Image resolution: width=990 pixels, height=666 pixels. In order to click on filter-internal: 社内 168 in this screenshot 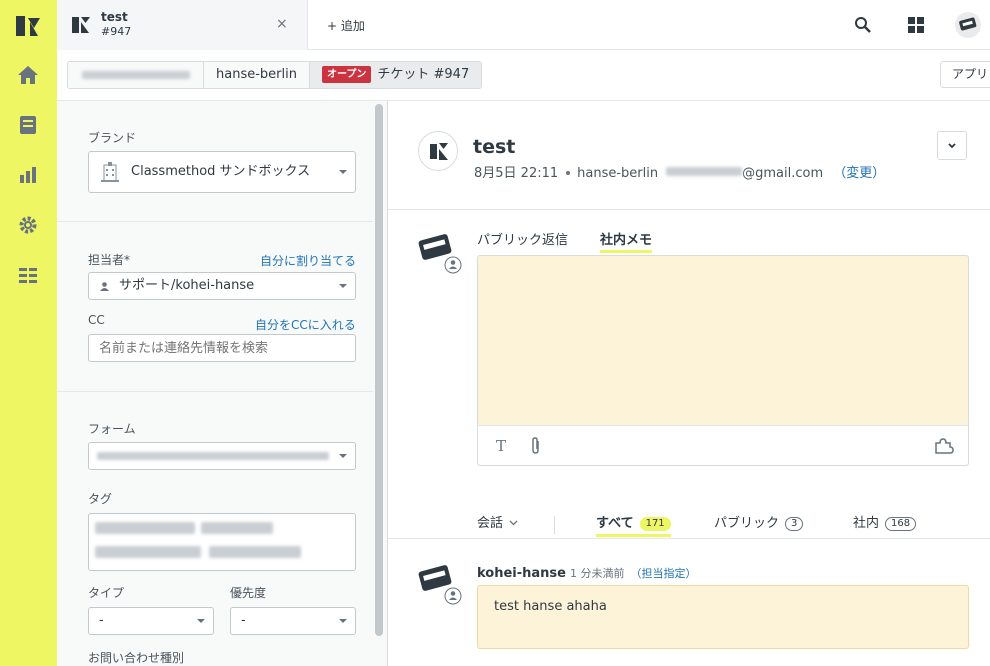, I will do `click(885, 521)`.